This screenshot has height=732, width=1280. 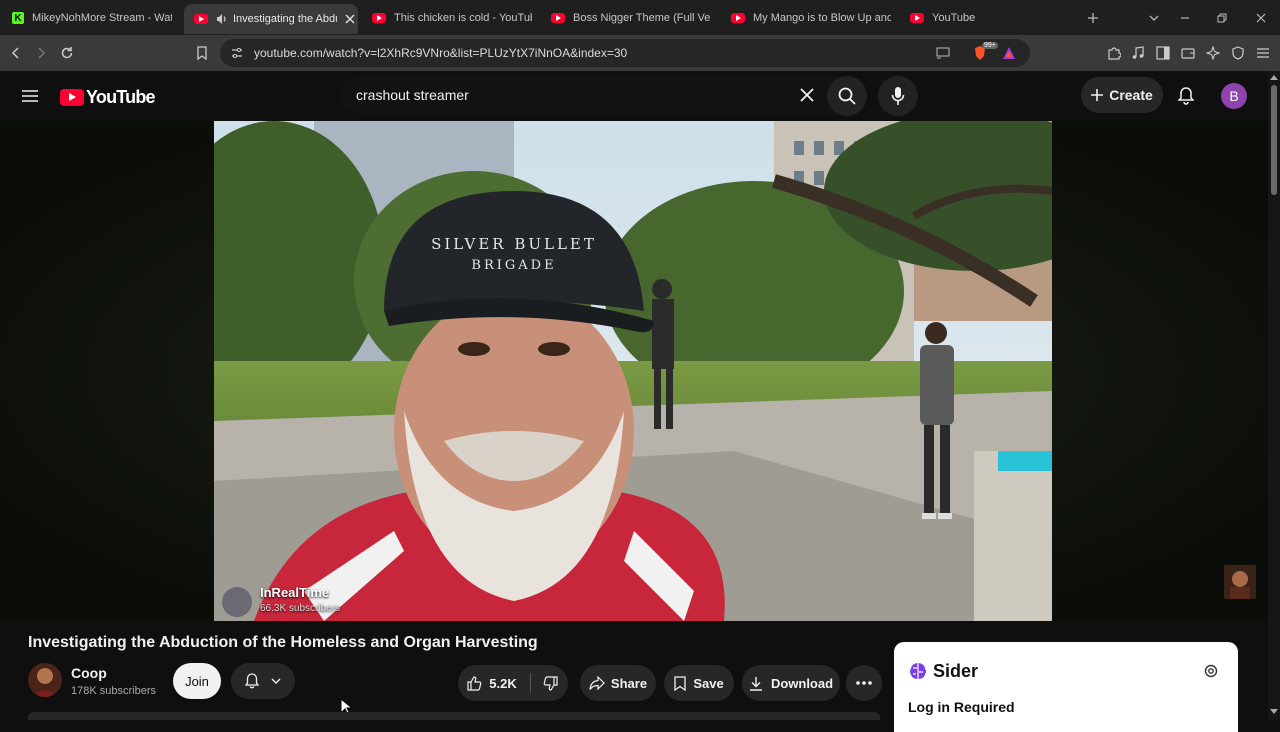 I want to click on browser-tab: My Mango is to Blow Up and T, so click(x=811, y=18).